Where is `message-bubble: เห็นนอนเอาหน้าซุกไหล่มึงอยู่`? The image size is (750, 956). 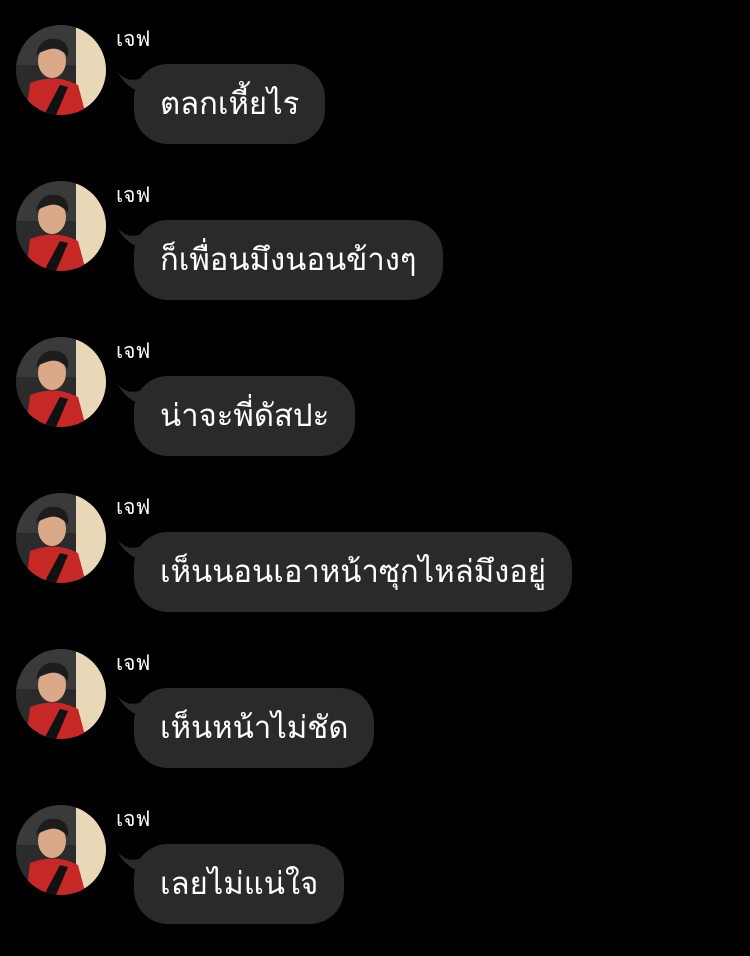 message-bubble: เห็นนอนเอาหน้าซุกไหล่มึงอยู่ is located at coordinates (353, 572).